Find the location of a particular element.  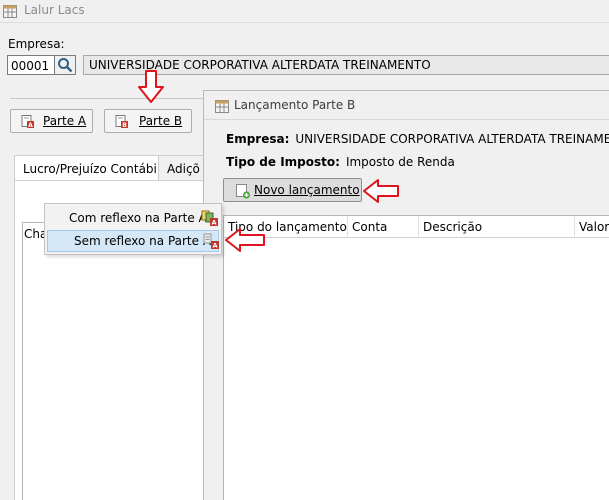

parte-a-button: A Parte A is located at coordinates (51, 121).